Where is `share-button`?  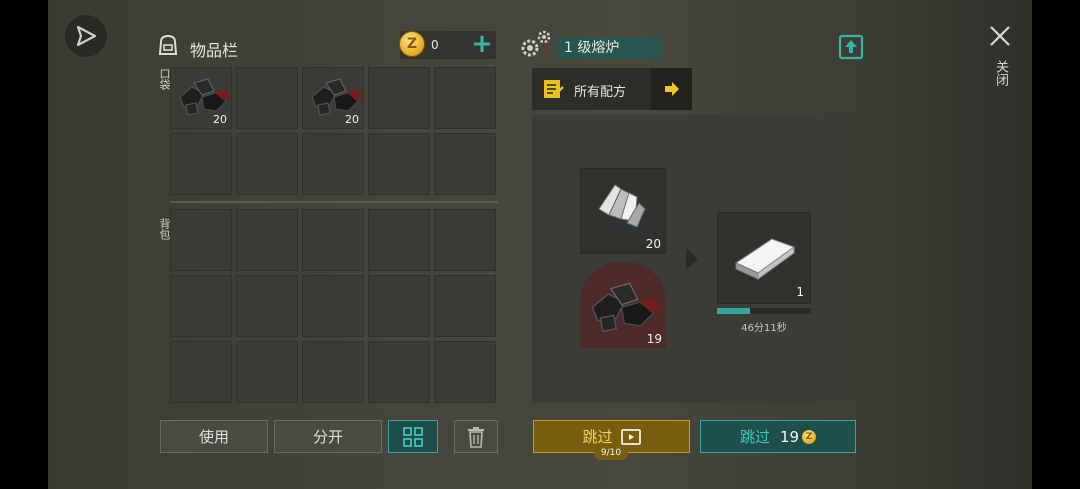
share-button is located at coordinates (86, 36).